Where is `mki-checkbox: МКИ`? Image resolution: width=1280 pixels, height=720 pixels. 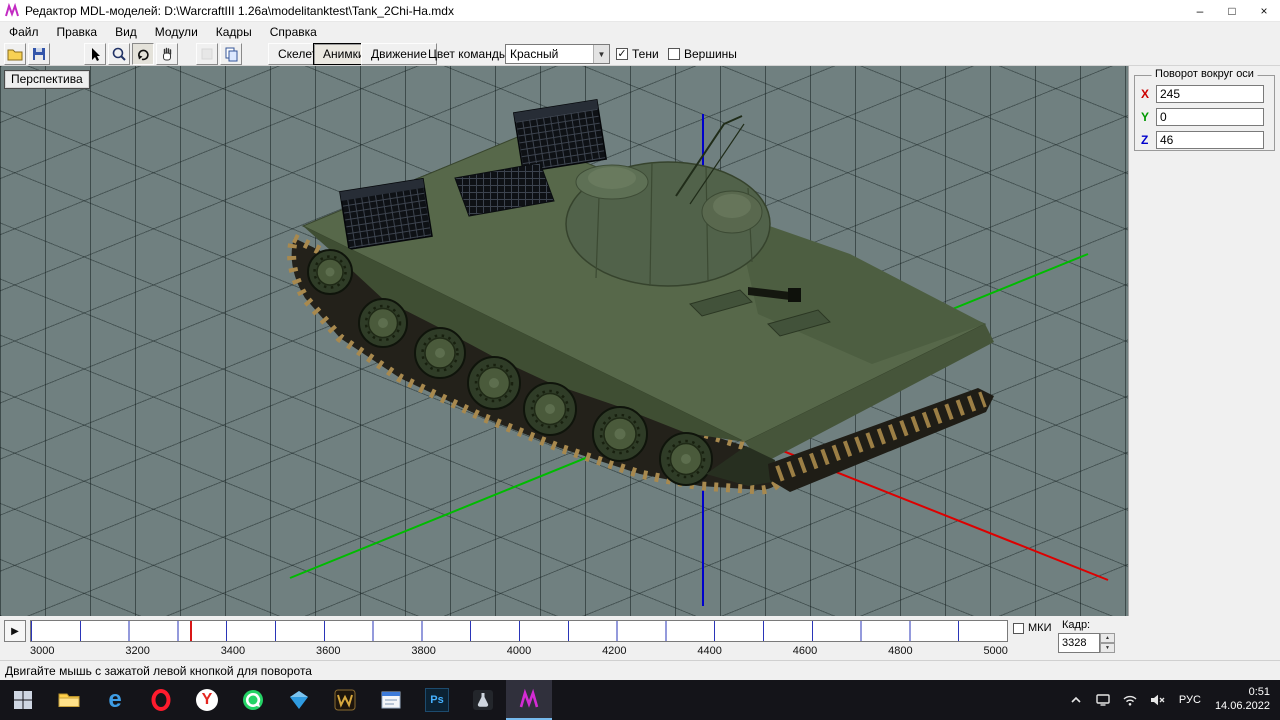
mki-checkbox: МКИ is located at coordinates (1032, 628).